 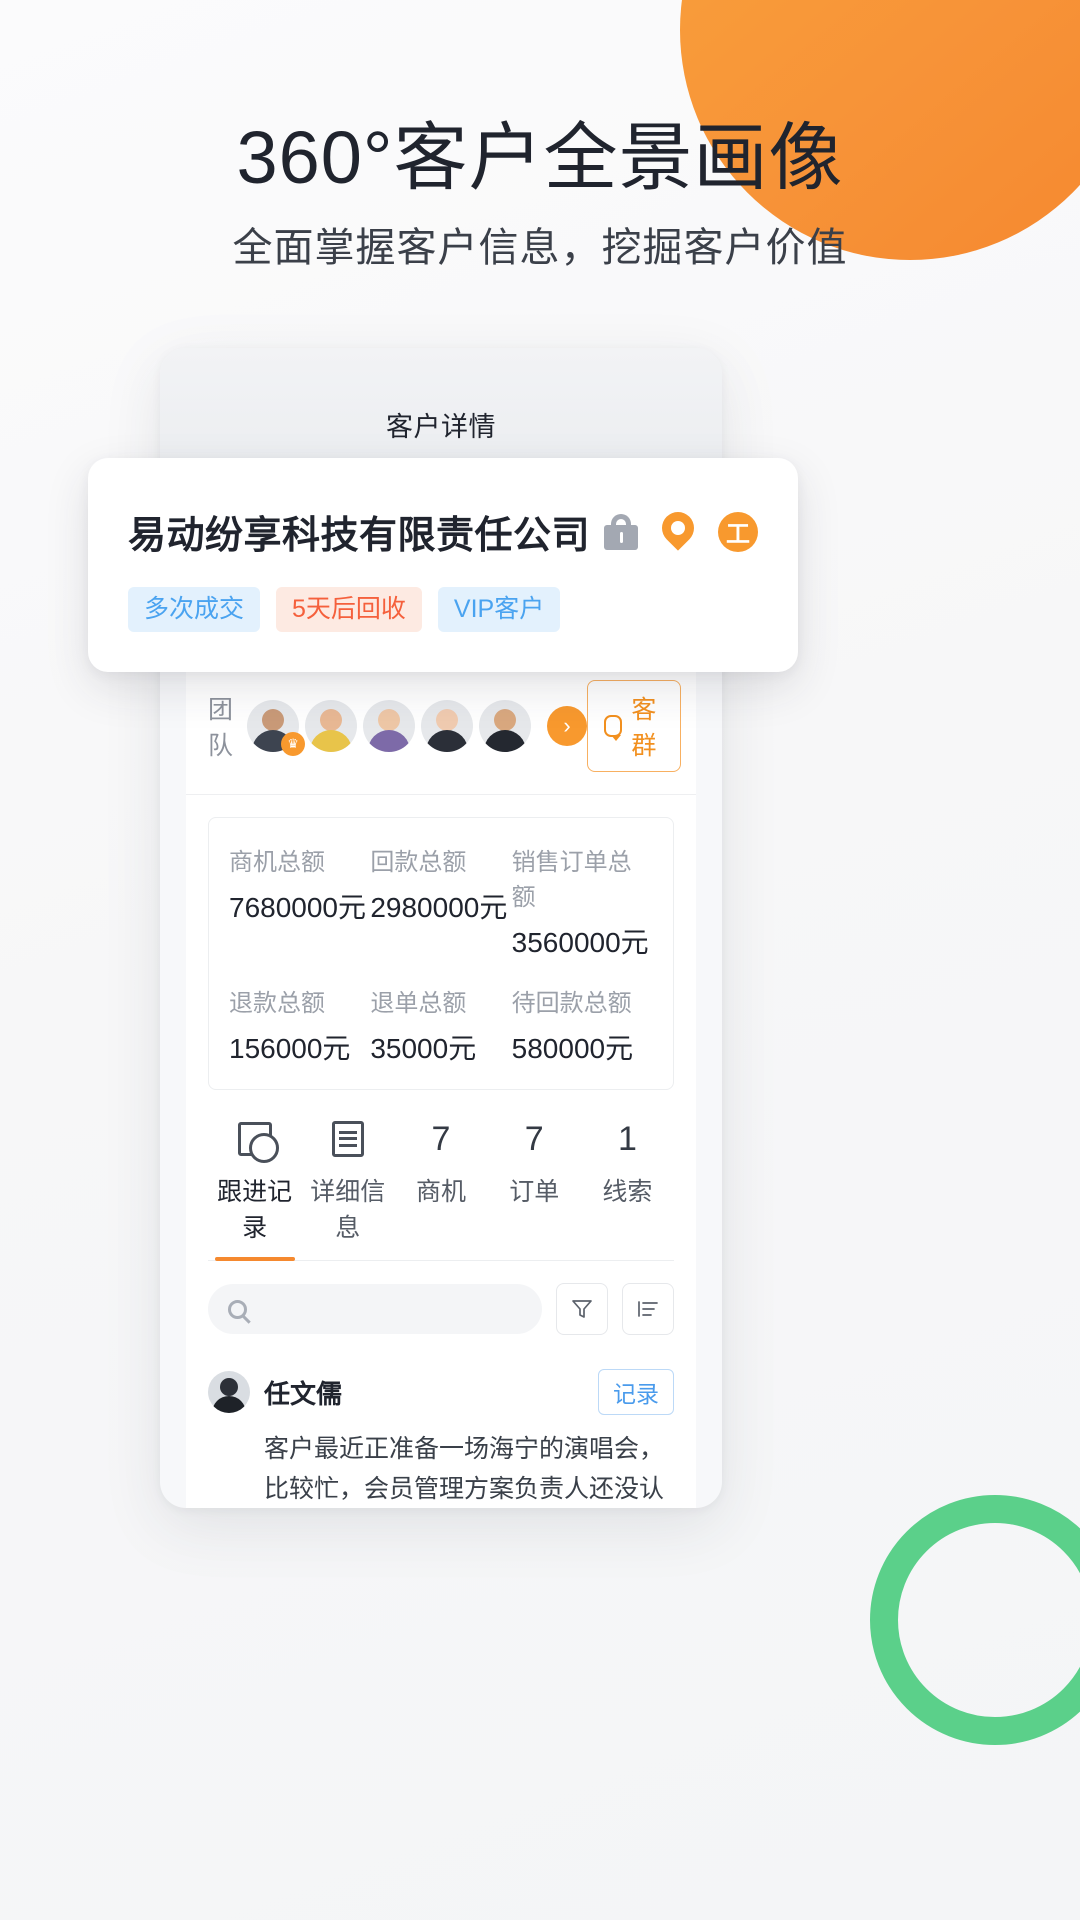 What do you see at coordinates (418, 862) in the screenshot?
I see `stat-label: 回款总额` at bounding box center [418, 862].